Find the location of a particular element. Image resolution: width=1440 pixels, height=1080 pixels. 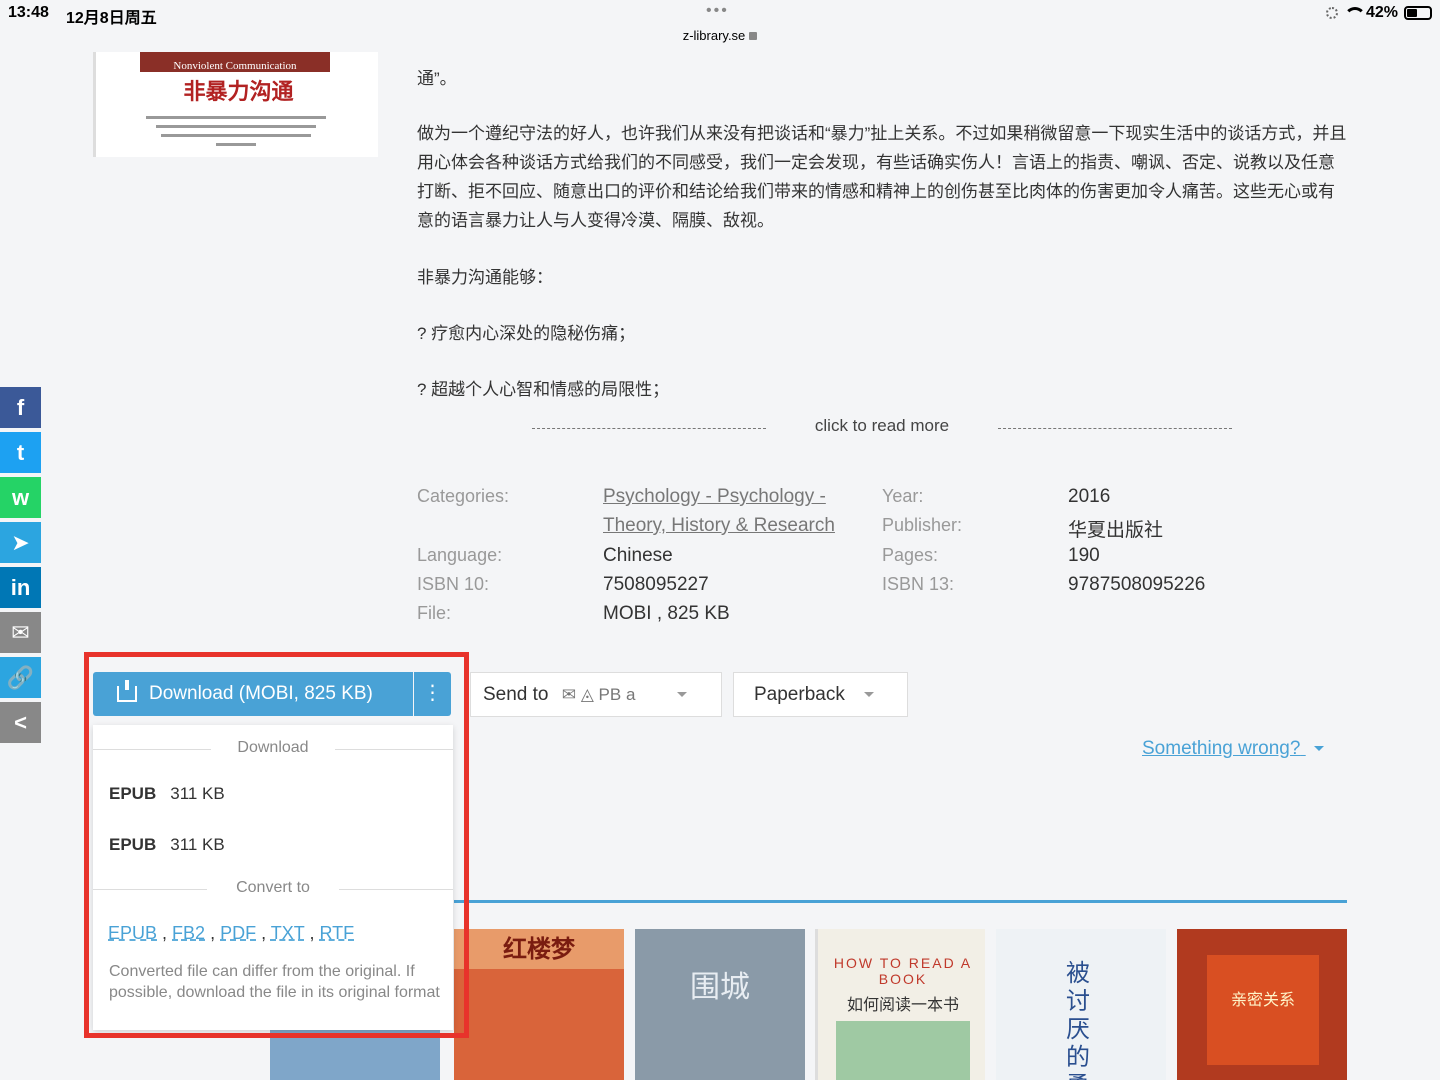

activity-icon is located at coordinates (1331, 13).